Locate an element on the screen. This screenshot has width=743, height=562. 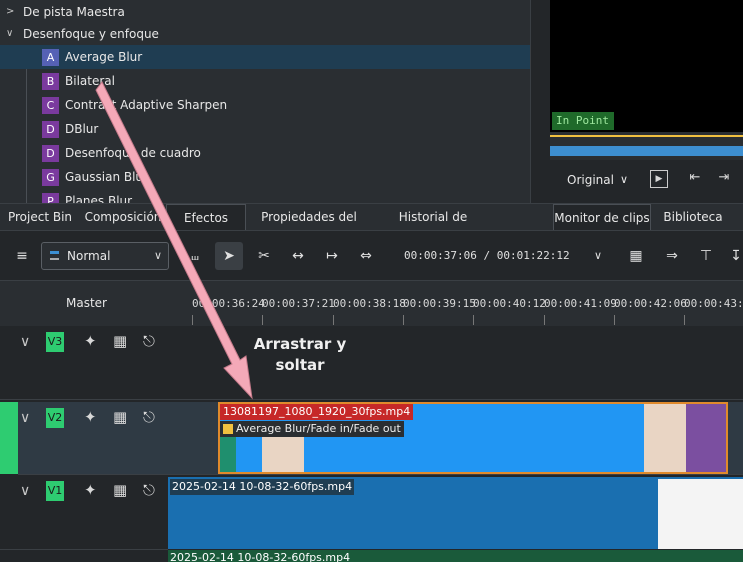
drag-arrow is located at coordinates (174, 240).